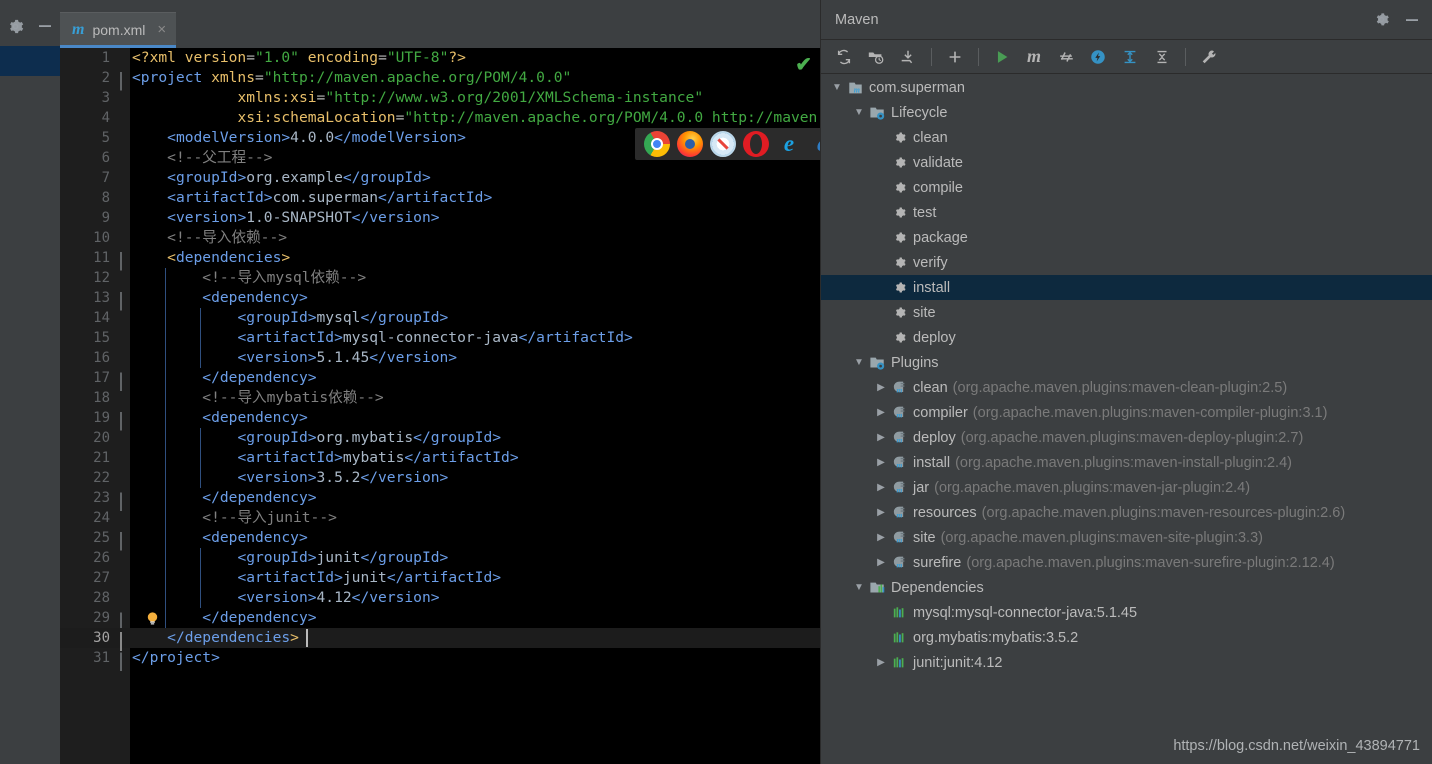 Image resolution: width=1432 pixels, height=764 pixels. Describe the element at coordinates (161, 29) in the screenshot. I see `close-icon: ×` at that location.